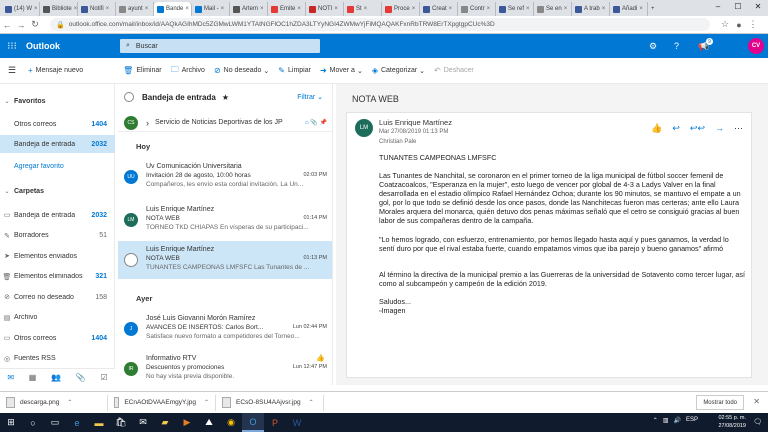  I want to click on folder-item: ⊘ Correo no deseado 158, so click(57, 297).